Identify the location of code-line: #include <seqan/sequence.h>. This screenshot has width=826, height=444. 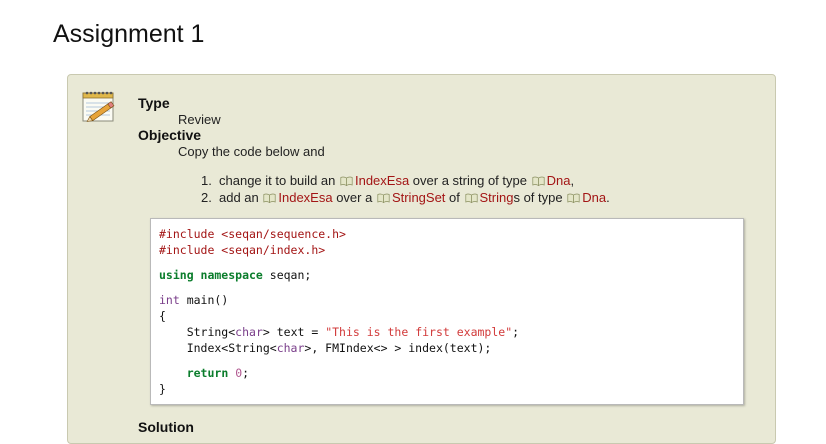
(451, 234).